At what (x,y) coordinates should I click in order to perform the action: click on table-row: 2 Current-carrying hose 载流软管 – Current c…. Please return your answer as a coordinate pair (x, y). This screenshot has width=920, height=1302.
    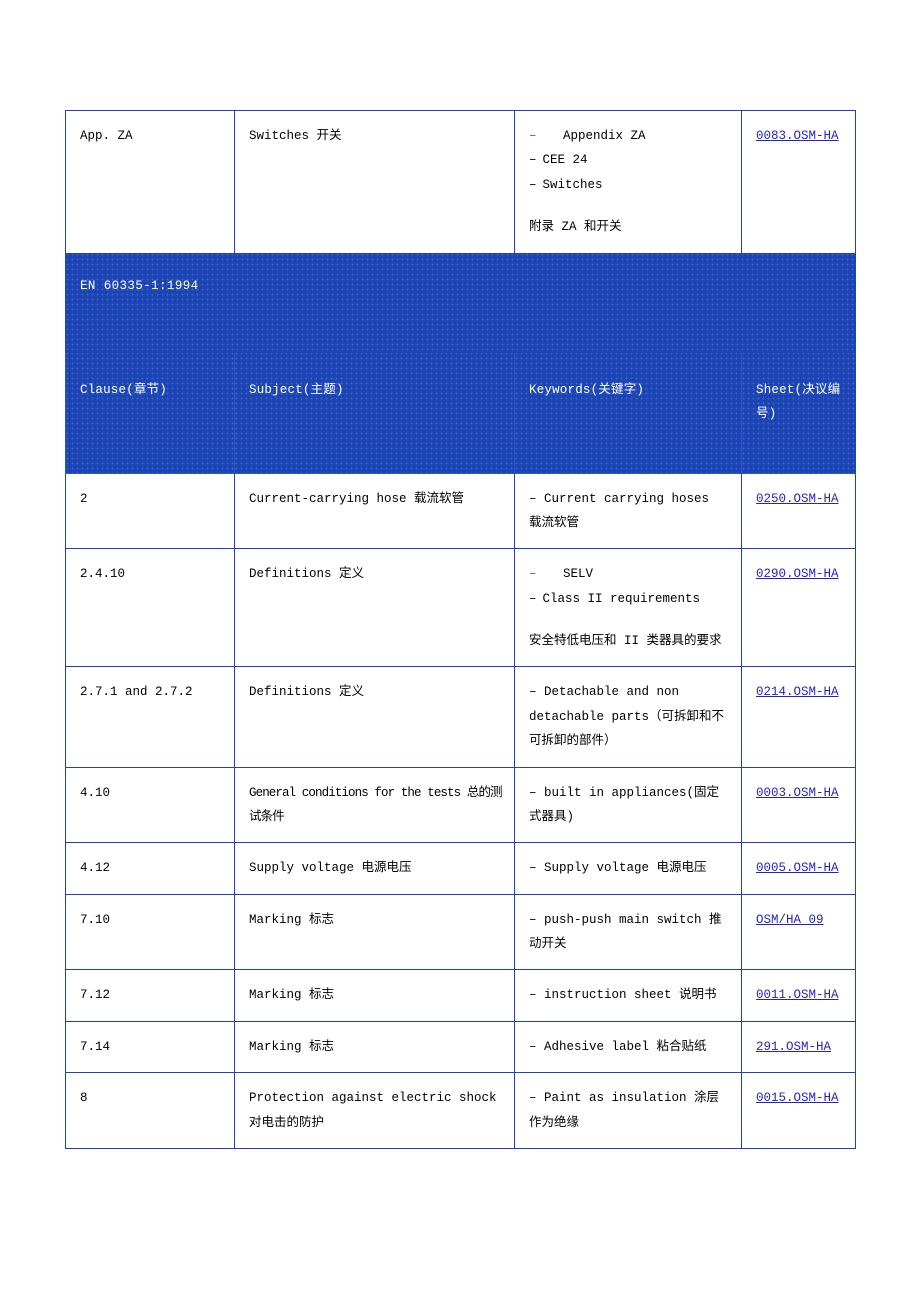
    Looking at the image, I should click on (460, 511).